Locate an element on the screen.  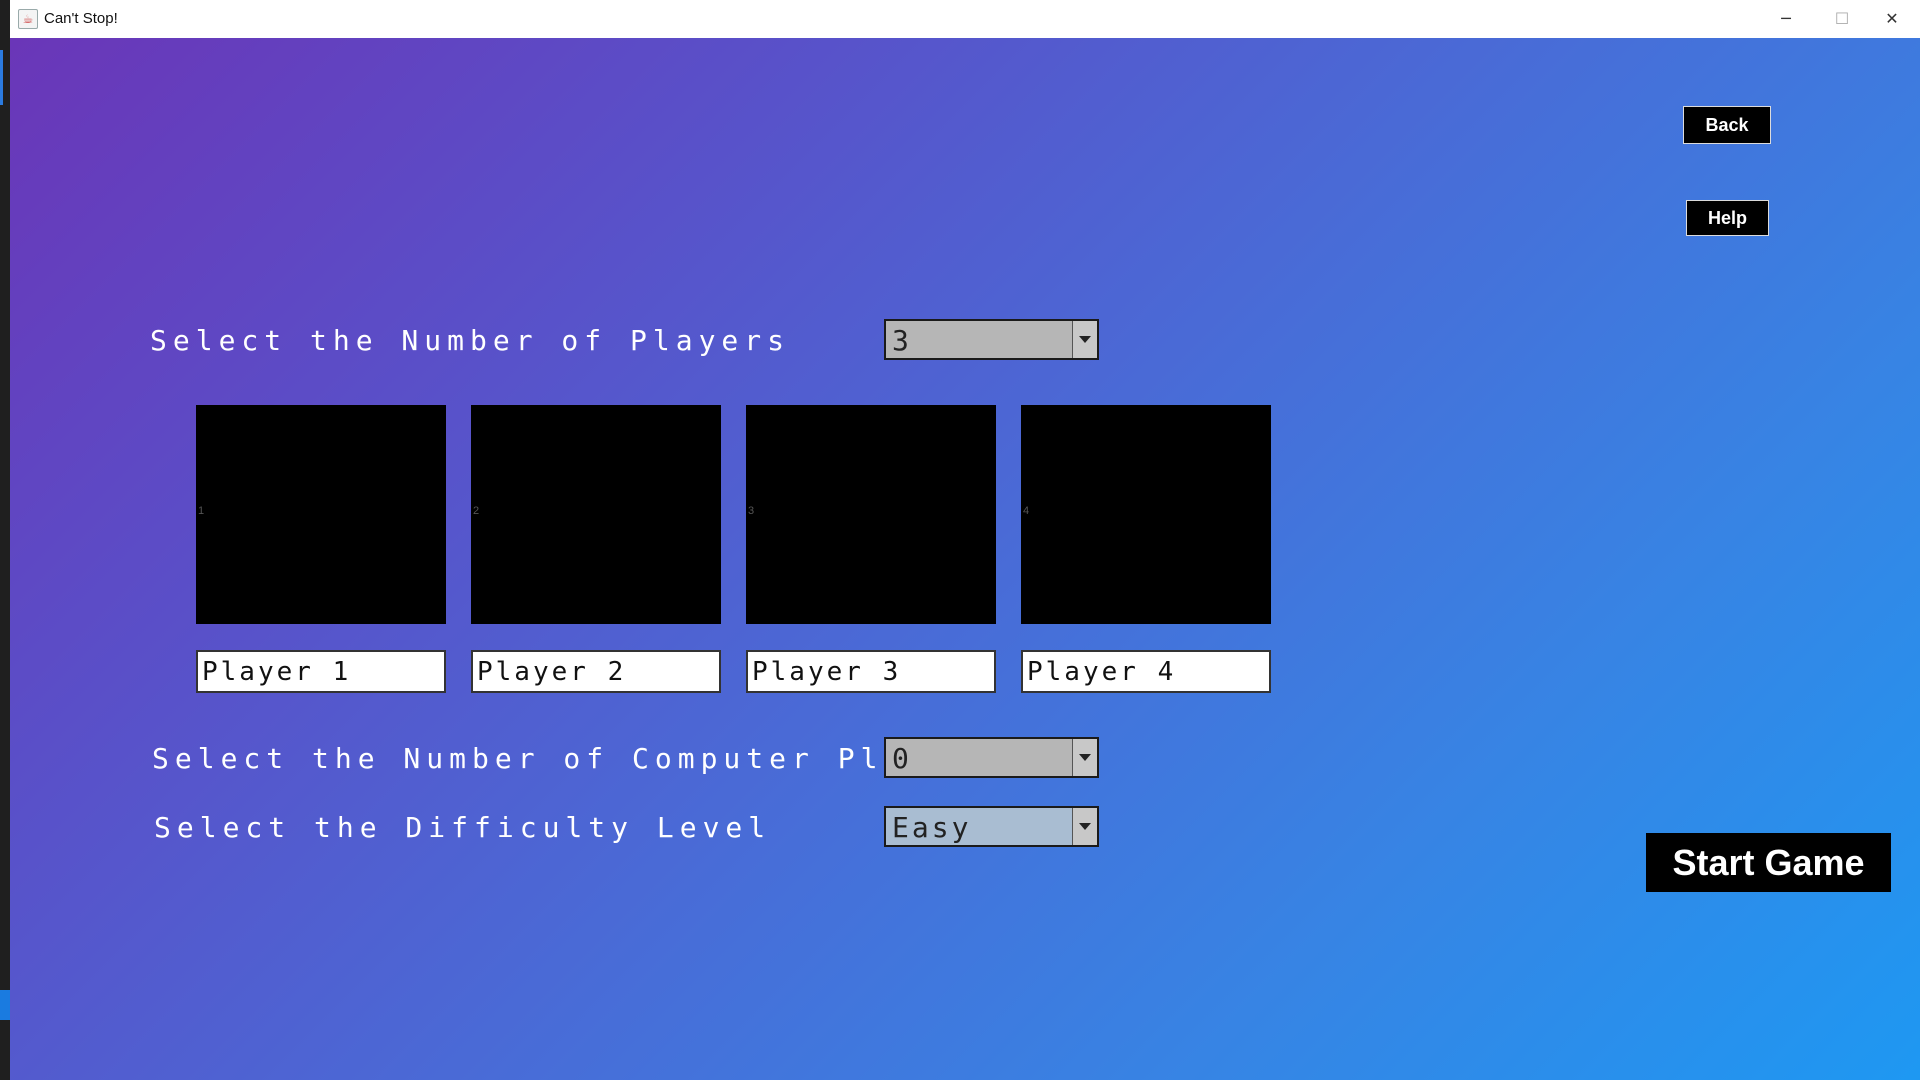
slot-number: 1 is located at coordinates (201, 511).